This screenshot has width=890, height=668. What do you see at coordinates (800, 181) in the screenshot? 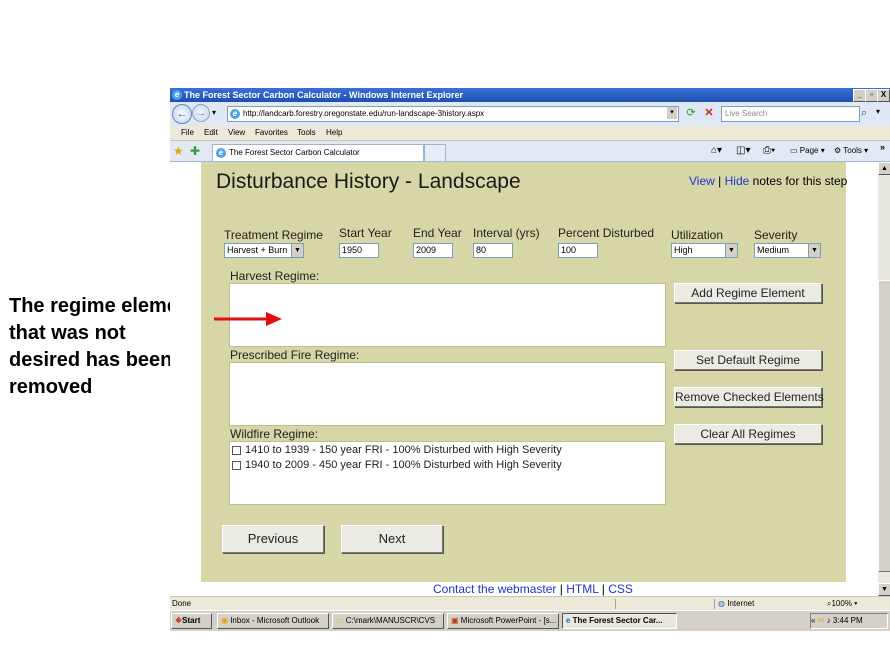
I see `notes-suffix: notes for this step` at bounding box center [800, 181].